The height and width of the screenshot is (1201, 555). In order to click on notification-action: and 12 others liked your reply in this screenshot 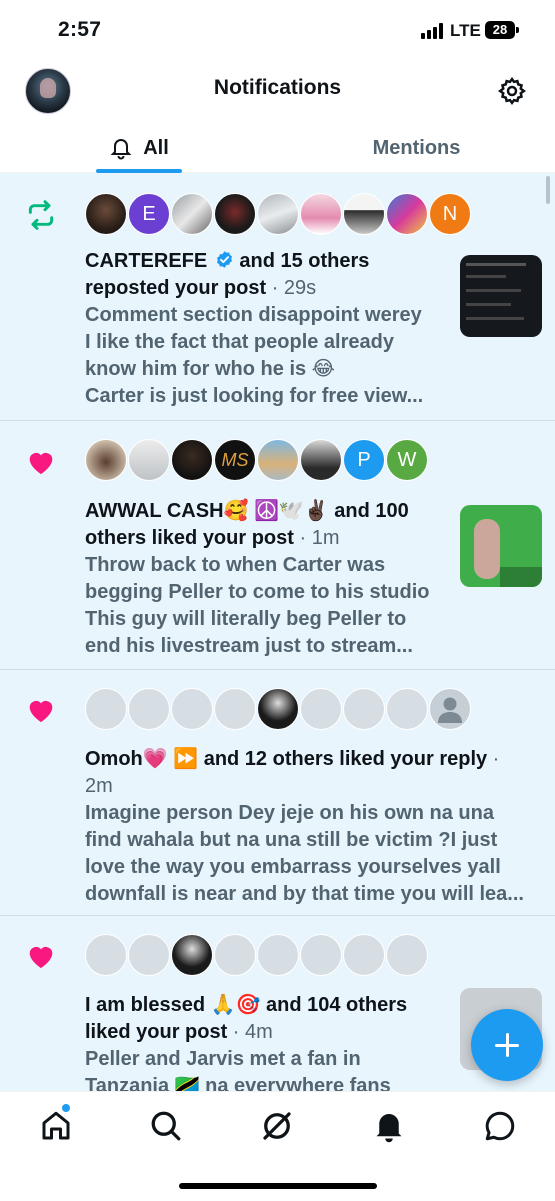, I will do `click(343, 759)`.